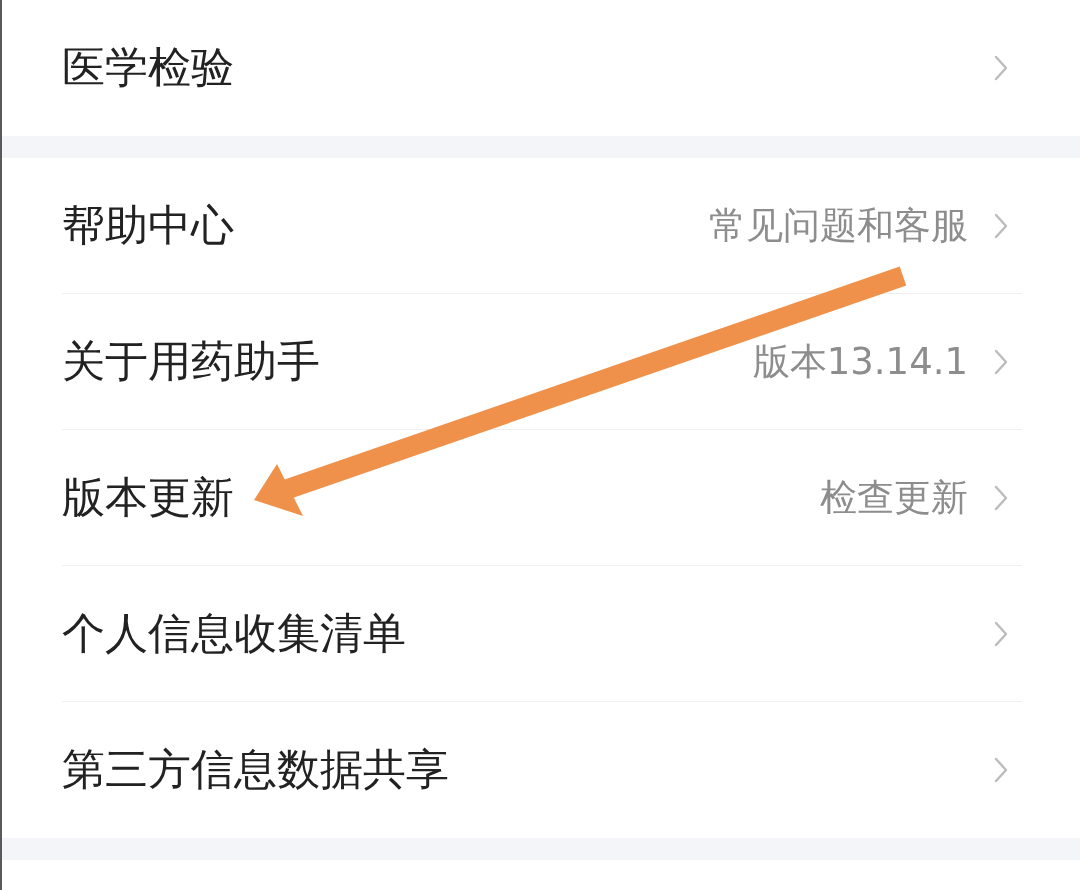 This screenshot has height=890, width=1080. I want to click on menu-item-label: 关于用药助手, so click(191, 361).